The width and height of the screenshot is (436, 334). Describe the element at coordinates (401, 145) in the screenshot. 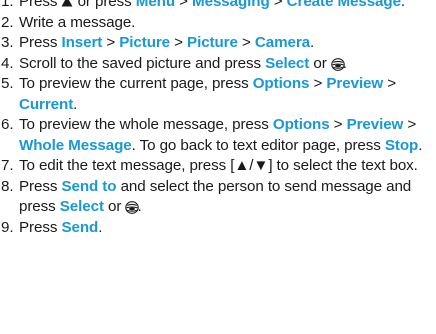

I see `menu-term: Stop` at that location.